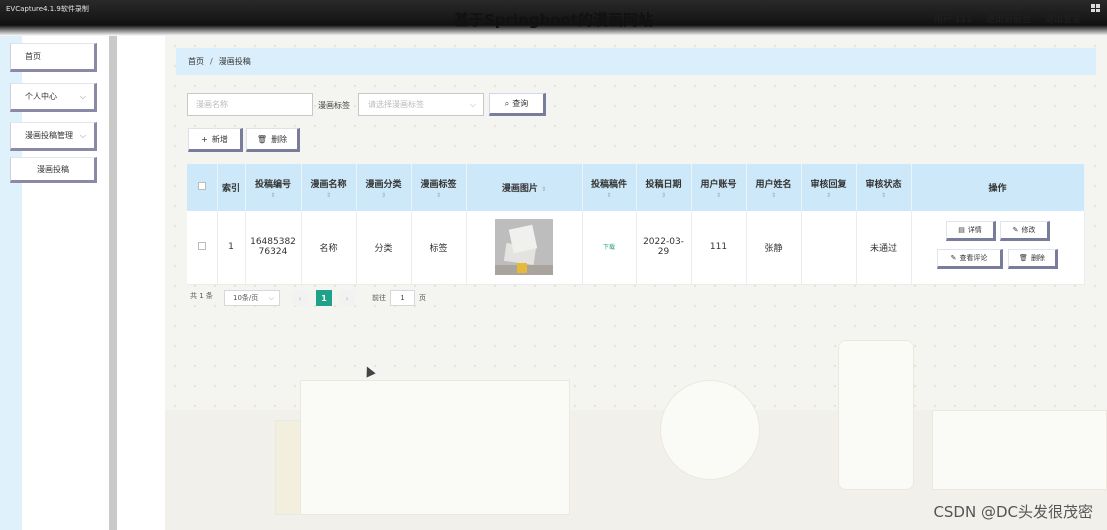 This screenshot has height=530, width=1107. I want to click on breadcrumb-current: 漫画投稿, so click(234, 61).